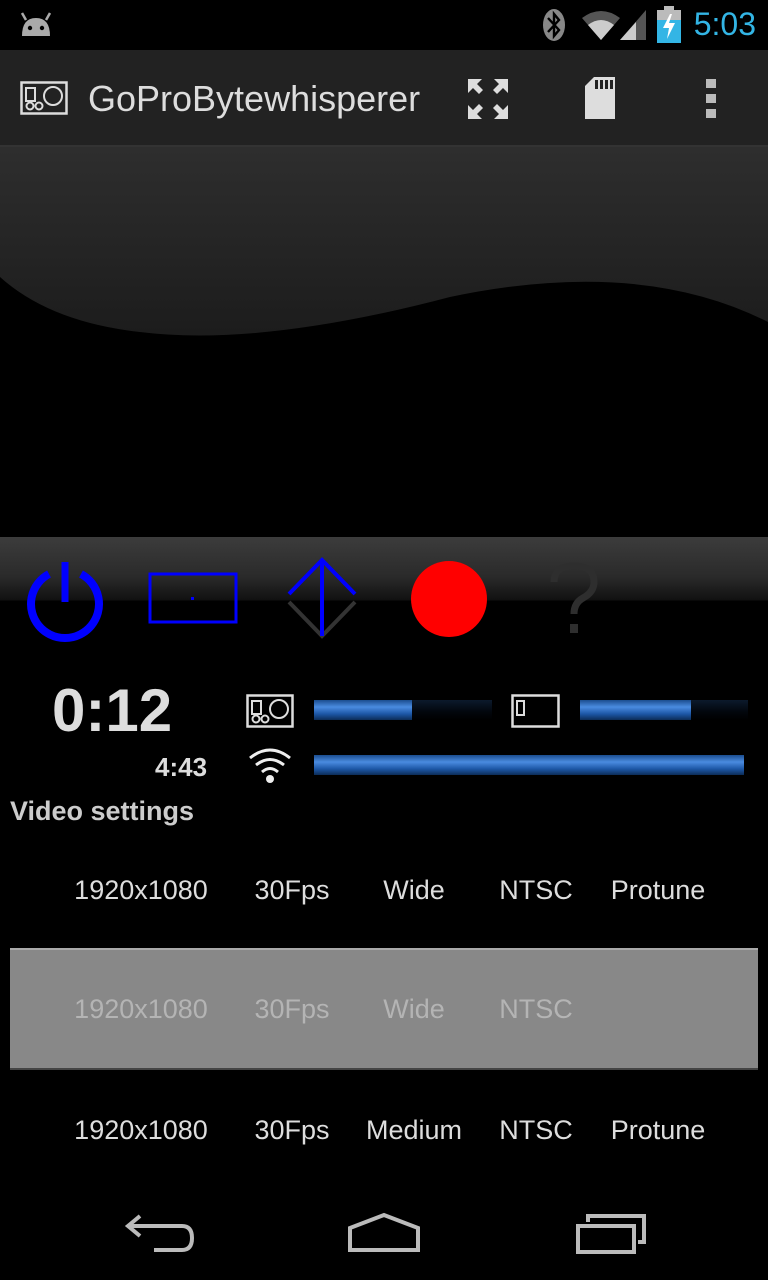 This screenshot has height=1280, width=768. I want to click on video-settings-title: Video settings, so click(102, 811).